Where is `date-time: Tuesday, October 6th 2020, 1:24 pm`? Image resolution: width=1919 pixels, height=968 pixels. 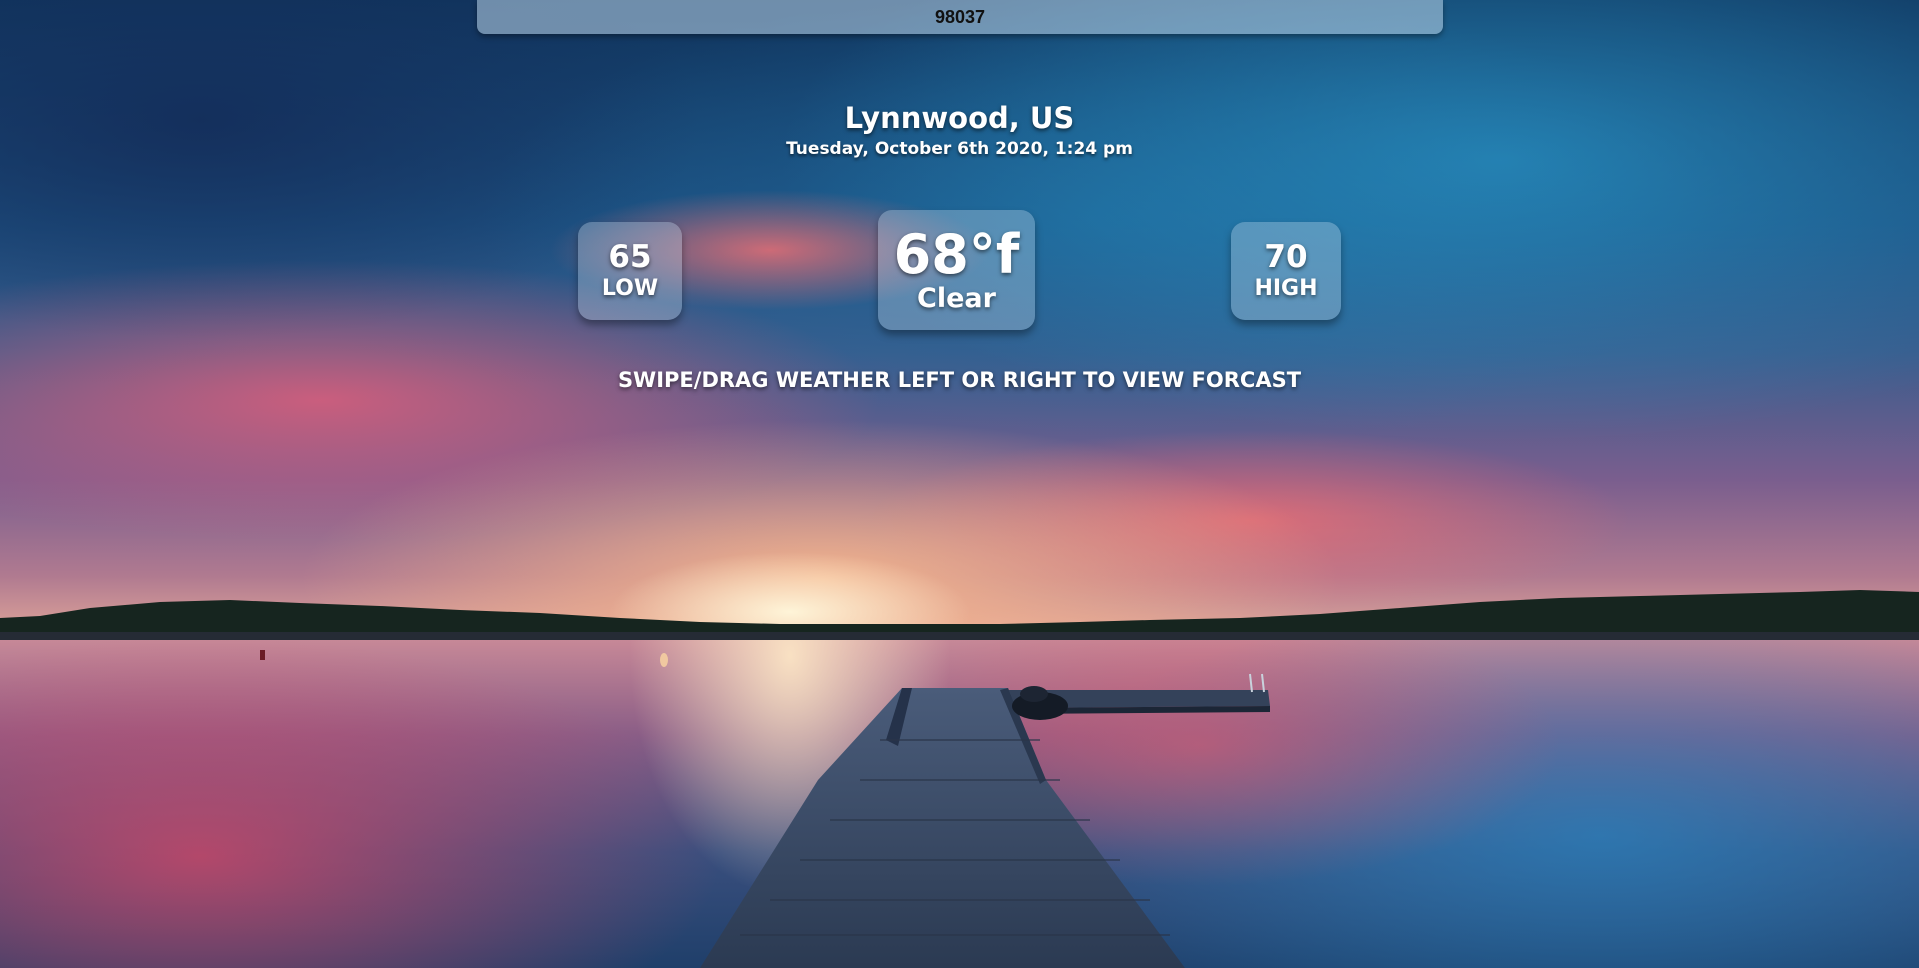 date-time: Tuesday, October 6th 2020, 1:24 pm is located at coordinates (959, 149).